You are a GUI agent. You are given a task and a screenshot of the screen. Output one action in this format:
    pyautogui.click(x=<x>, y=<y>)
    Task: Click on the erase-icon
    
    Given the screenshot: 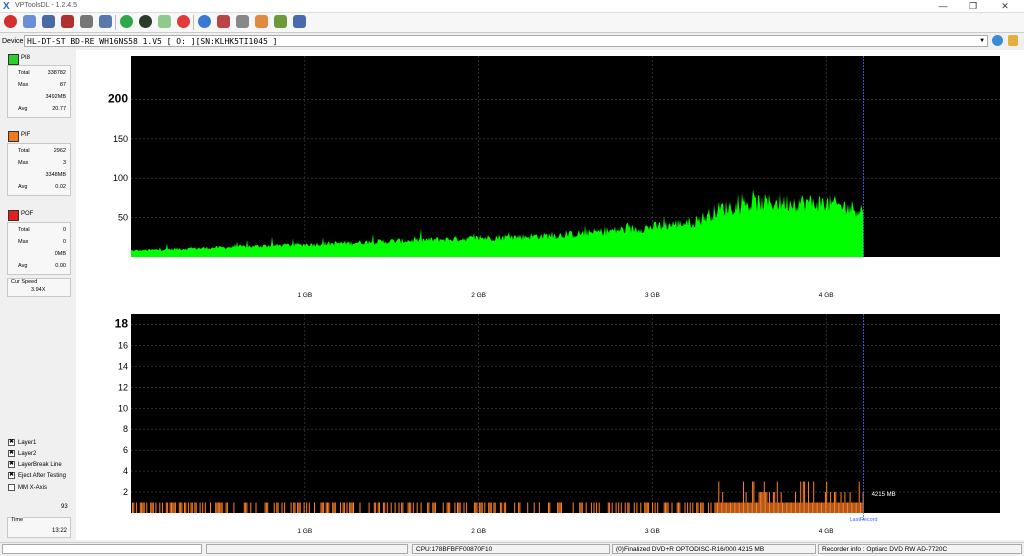 What is the action you would take?
    pyautogui.click(x=86, y=21)
    